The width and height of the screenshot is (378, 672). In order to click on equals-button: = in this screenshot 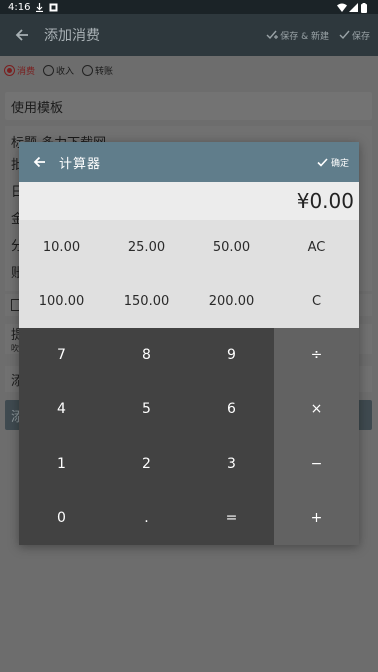, I will do `click(231, 517)`.